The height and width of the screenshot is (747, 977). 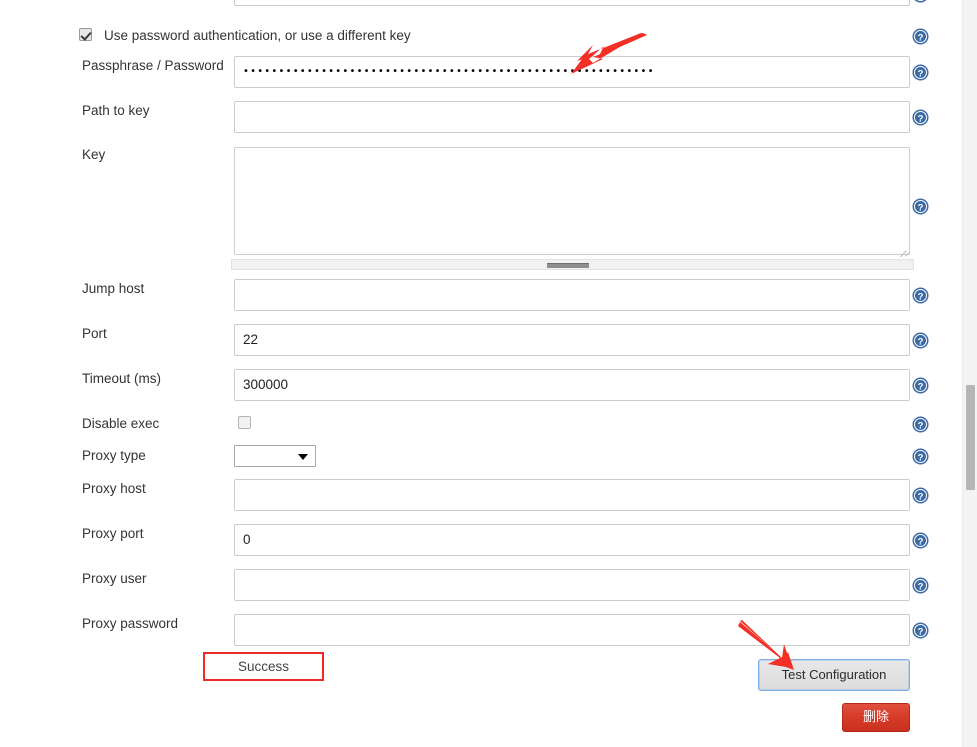 I want to click on horizontal-scrollbar, so click(x=572, y=264).